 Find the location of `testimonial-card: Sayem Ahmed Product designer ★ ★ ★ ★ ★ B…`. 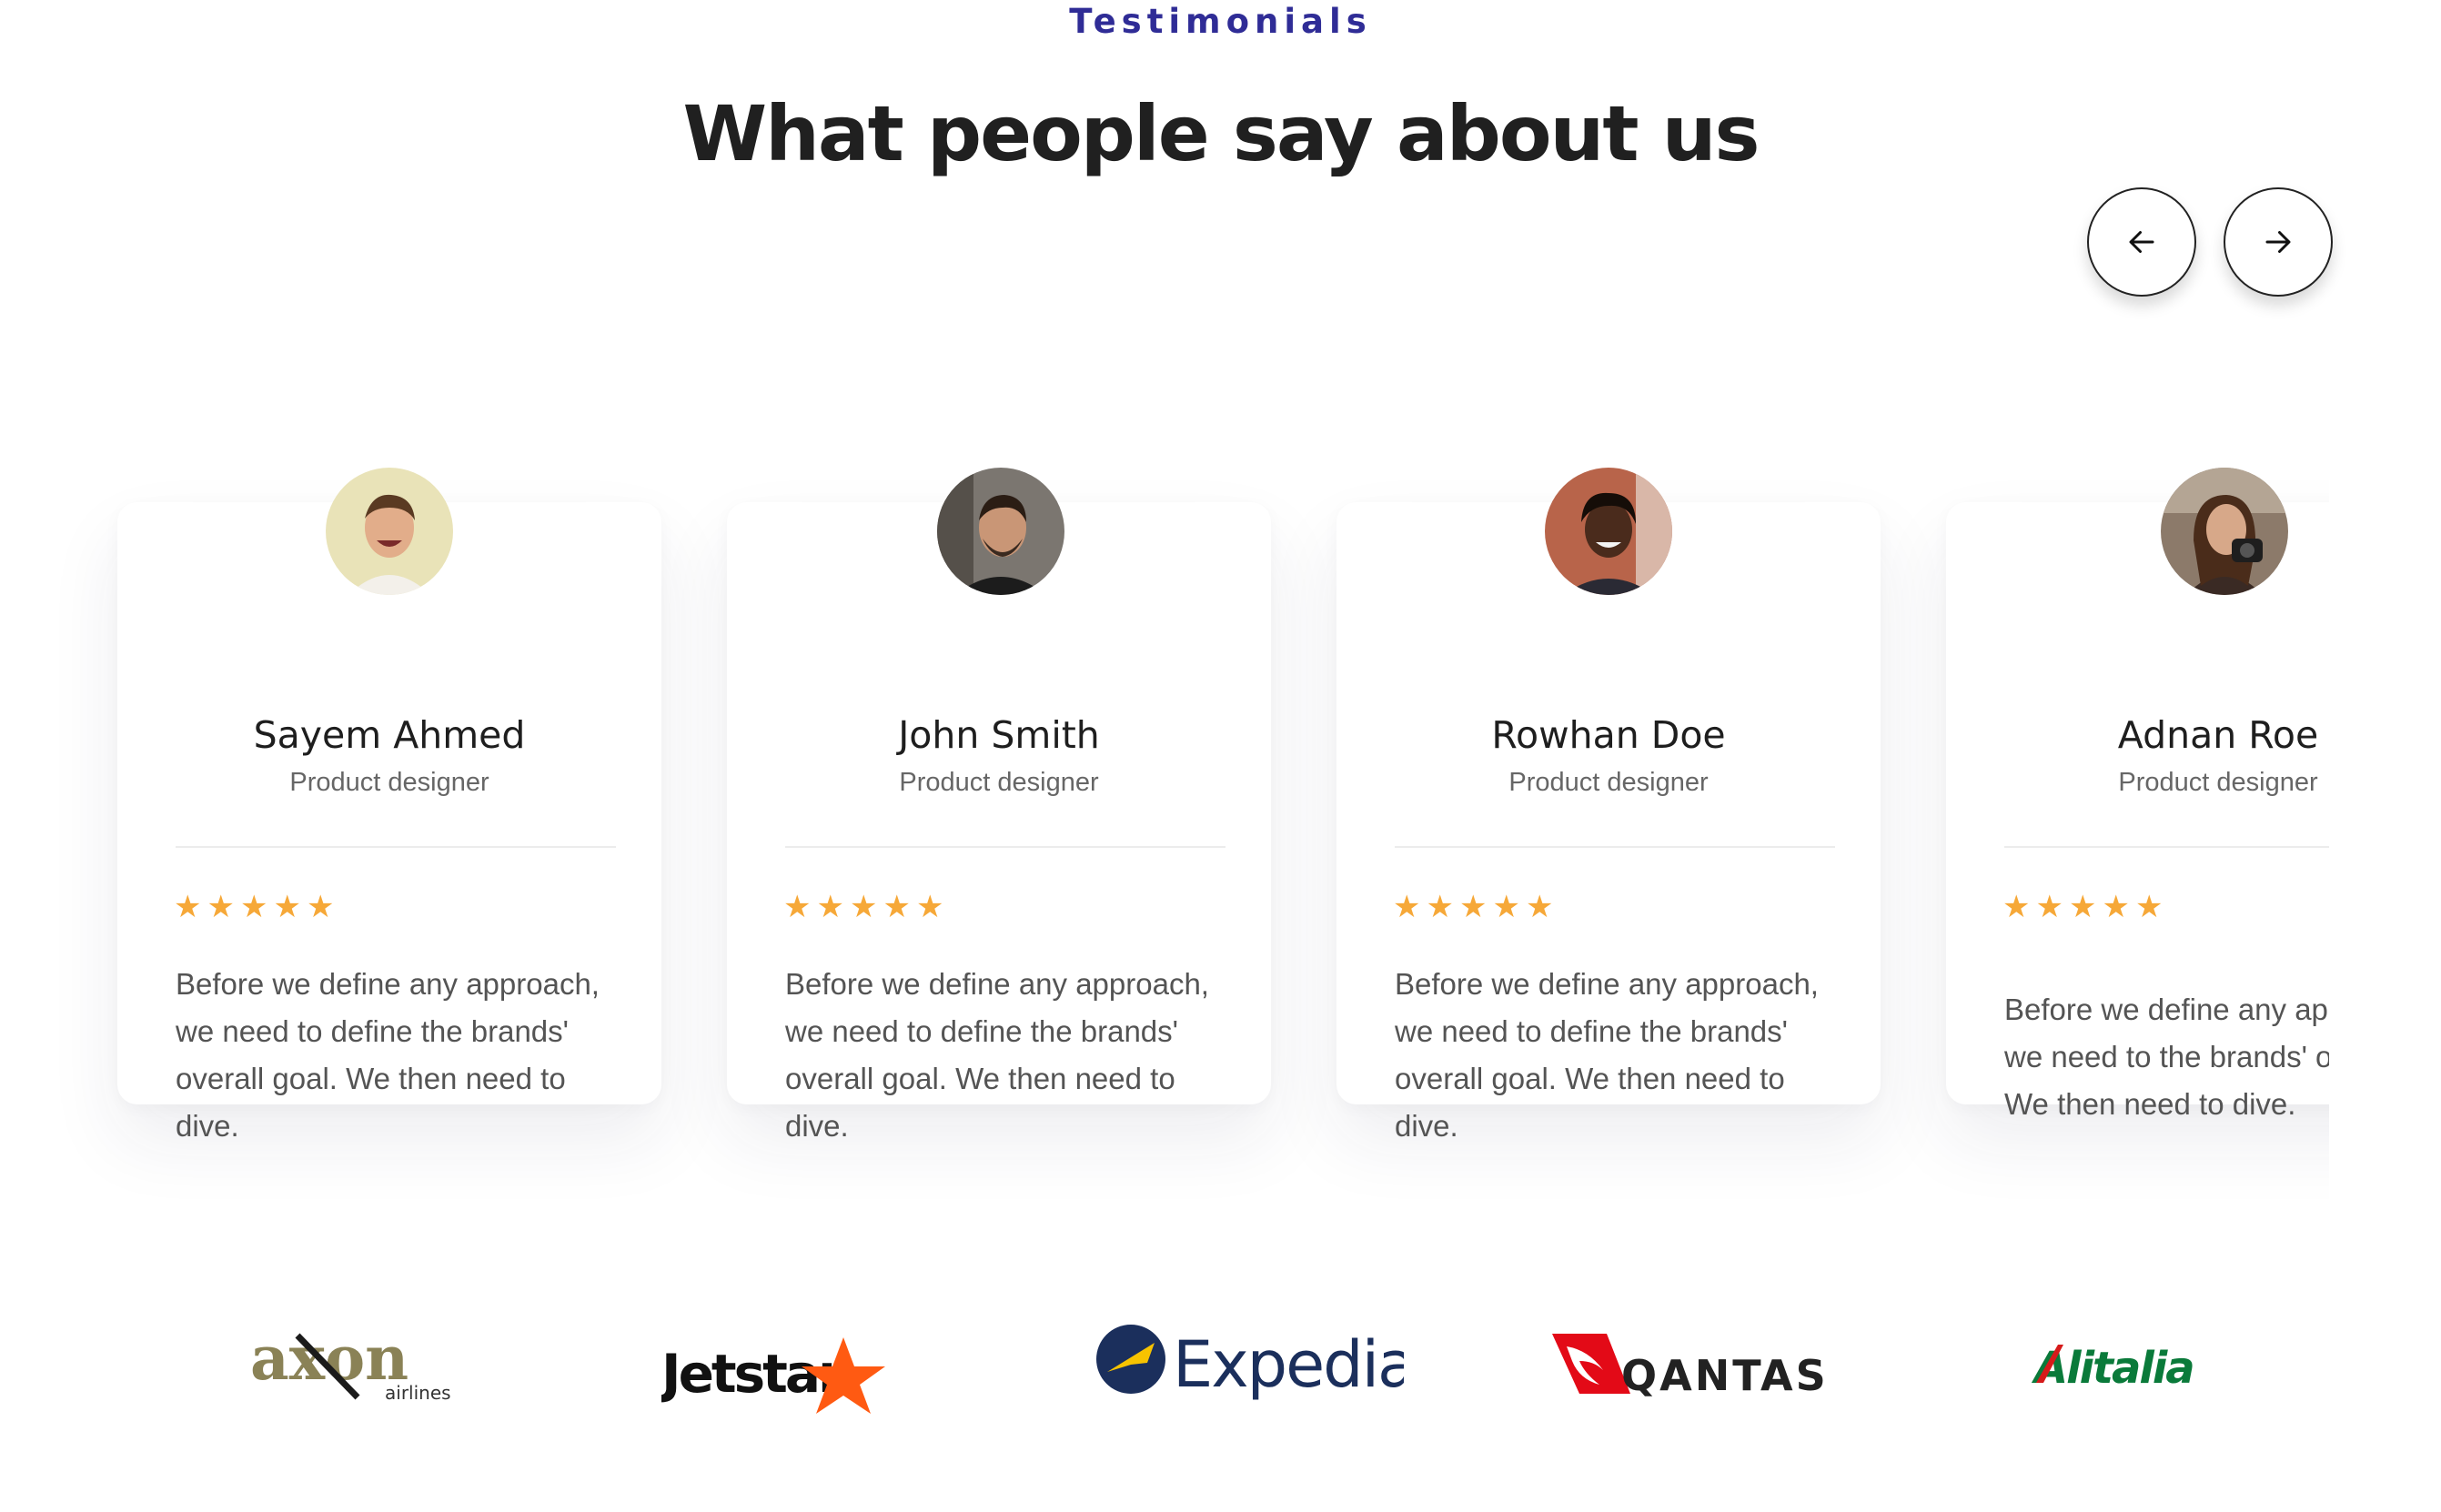

testimonial-card: Sayem Ahmed Product designer ★ ★ ★ ★ ★ B… is located at coordinates (389, 806).